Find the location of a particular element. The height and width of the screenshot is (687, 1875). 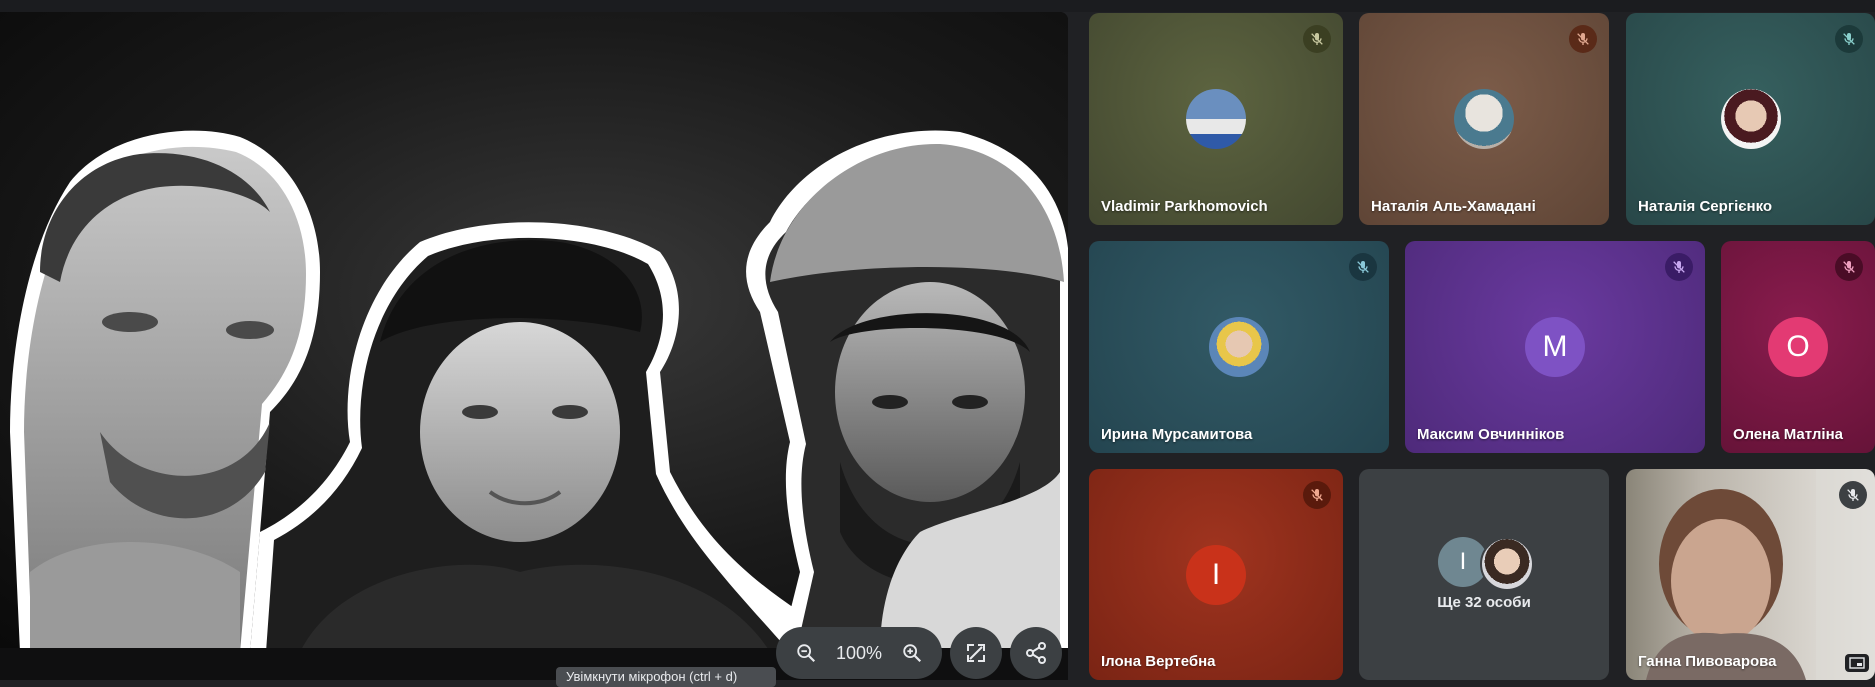

mic-tooltip: Увімкнути мікрофон (ctrl + d) is located at coordinates (666, 677).